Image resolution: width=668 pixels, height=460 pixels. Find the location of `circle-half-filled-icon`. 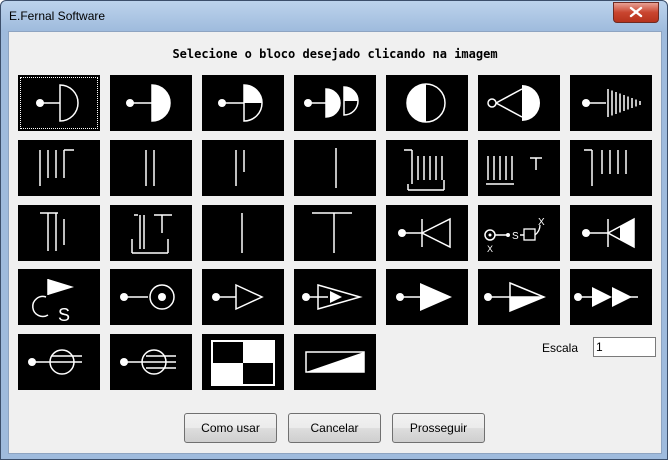

circle-half-filled-icon is located at coordinates (426, 103).